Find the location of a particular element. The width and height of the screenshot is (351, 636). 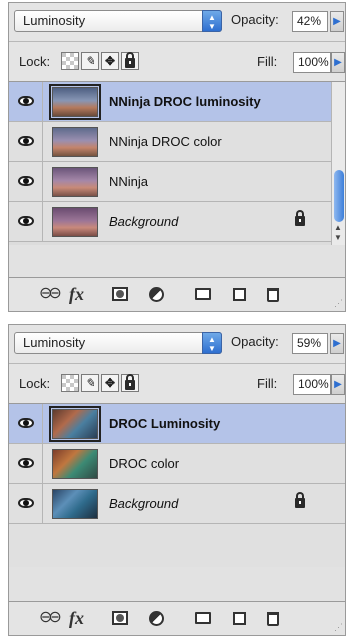

layer-name: NNinja DROC color is located at coordinates (165, 141).